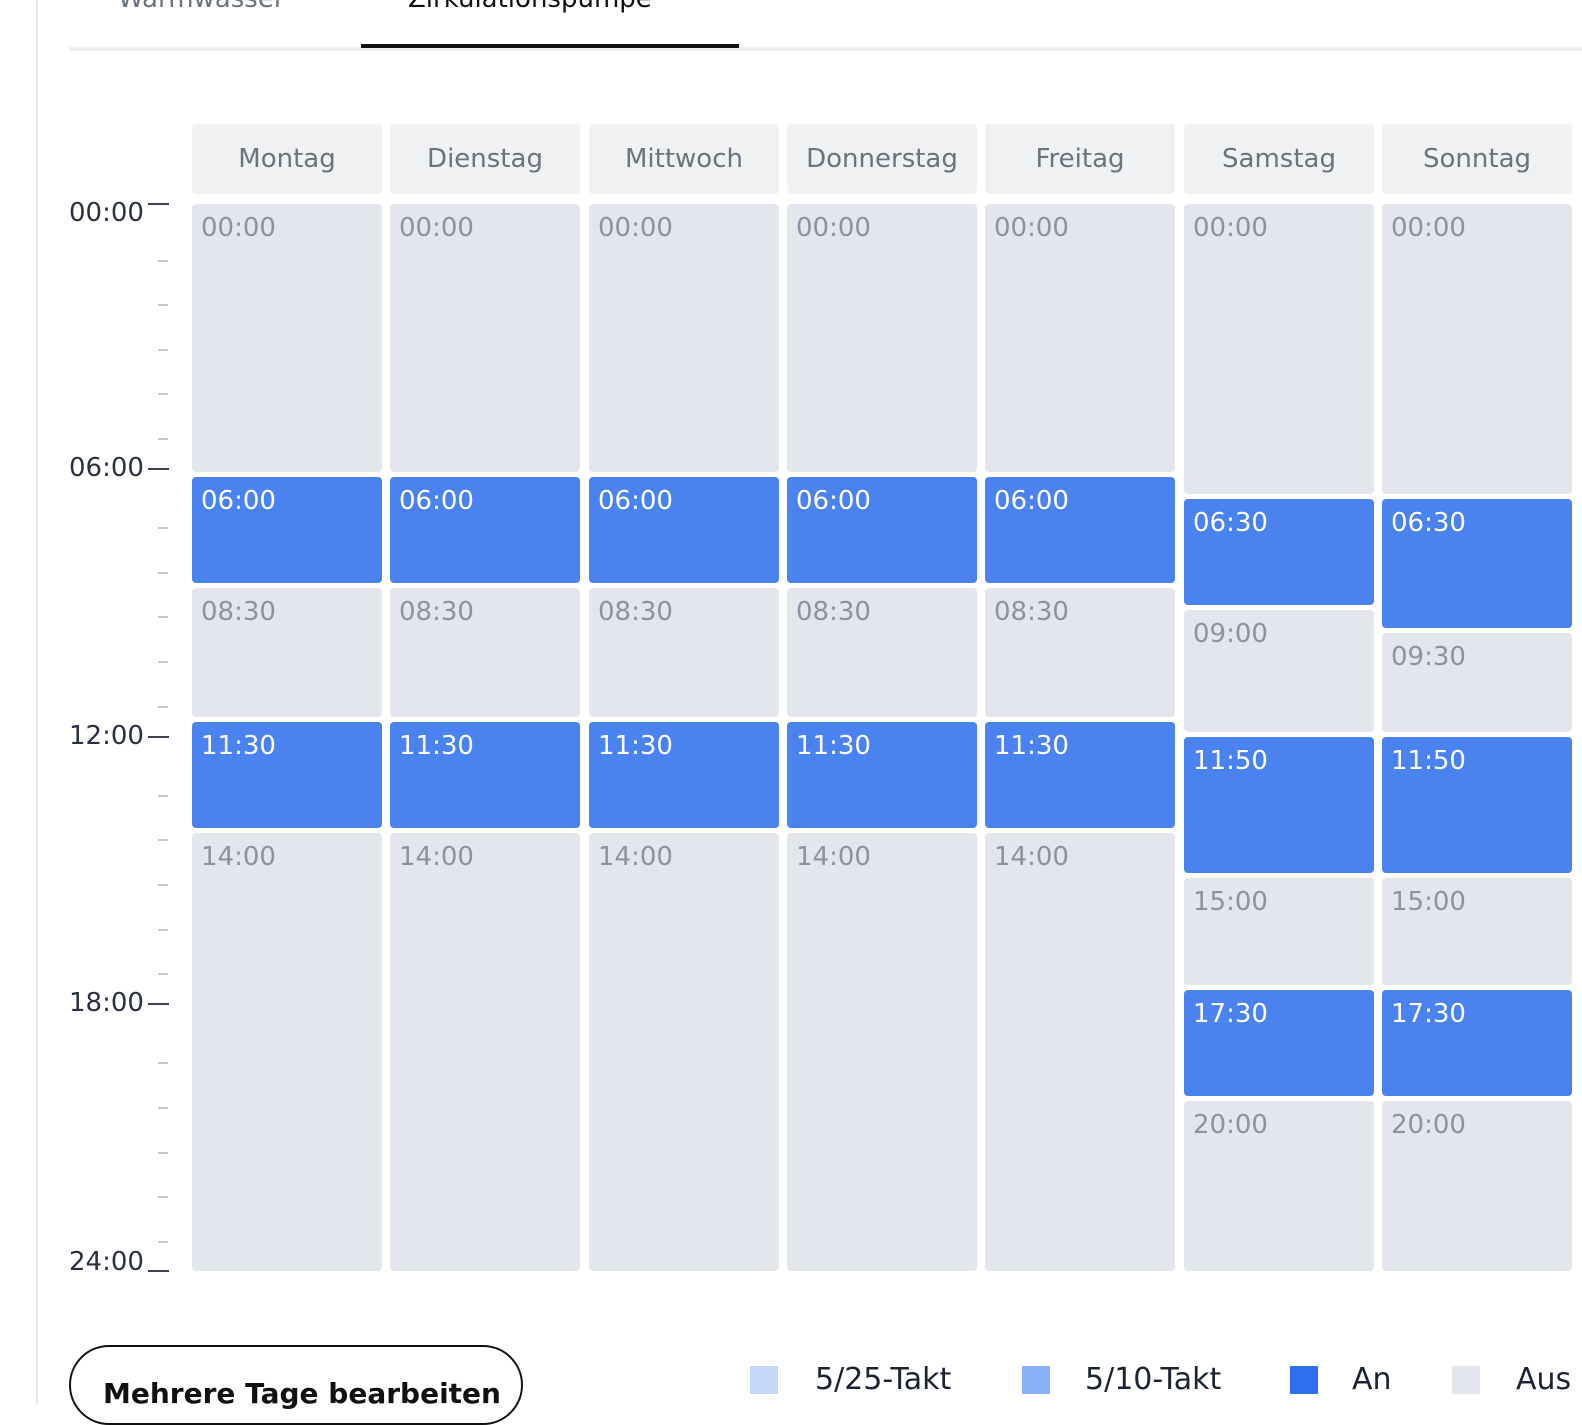  What do you see at coordinates (1279, 671) in the screenshot?
I see `schedule-block-off: 09:00` at bounding box center [1279, 671].